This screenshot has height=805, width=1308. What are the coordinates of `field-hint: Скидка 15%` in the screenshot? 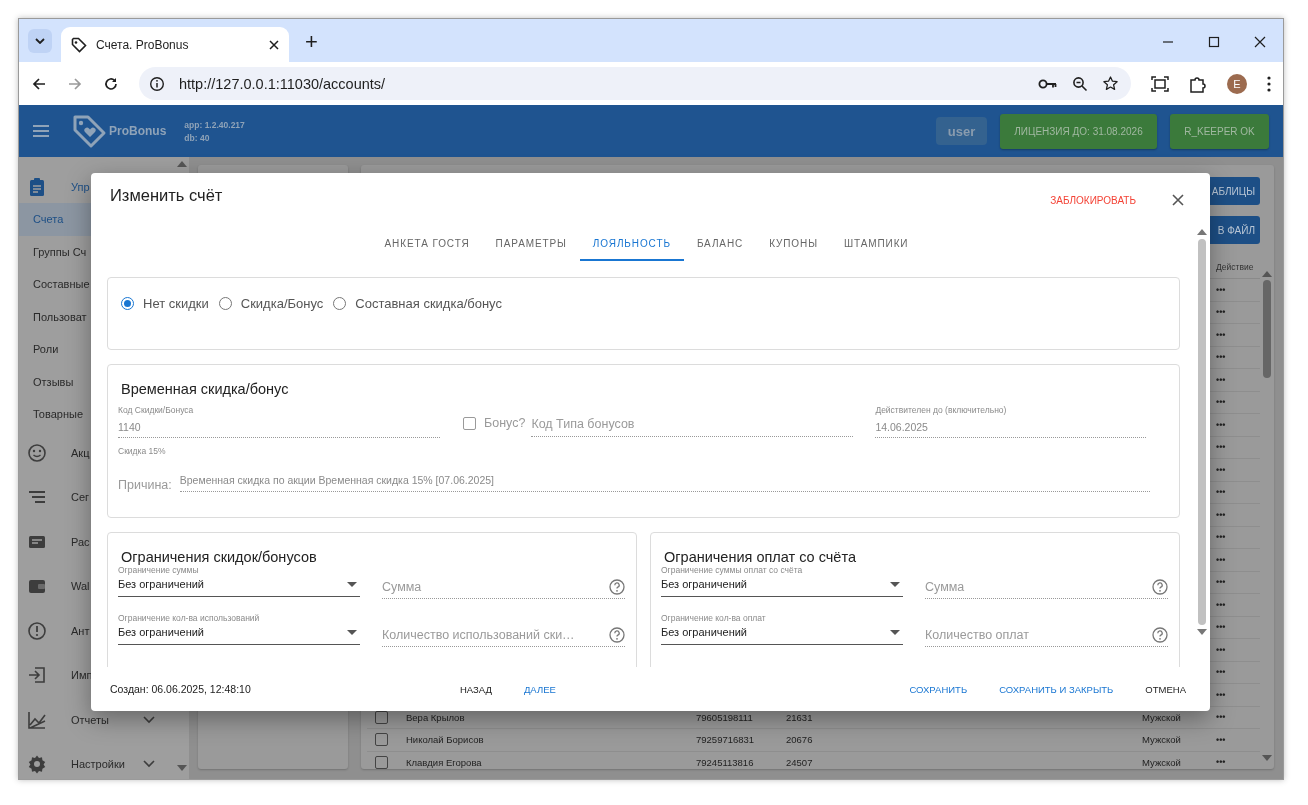 It's located at (142, 451).